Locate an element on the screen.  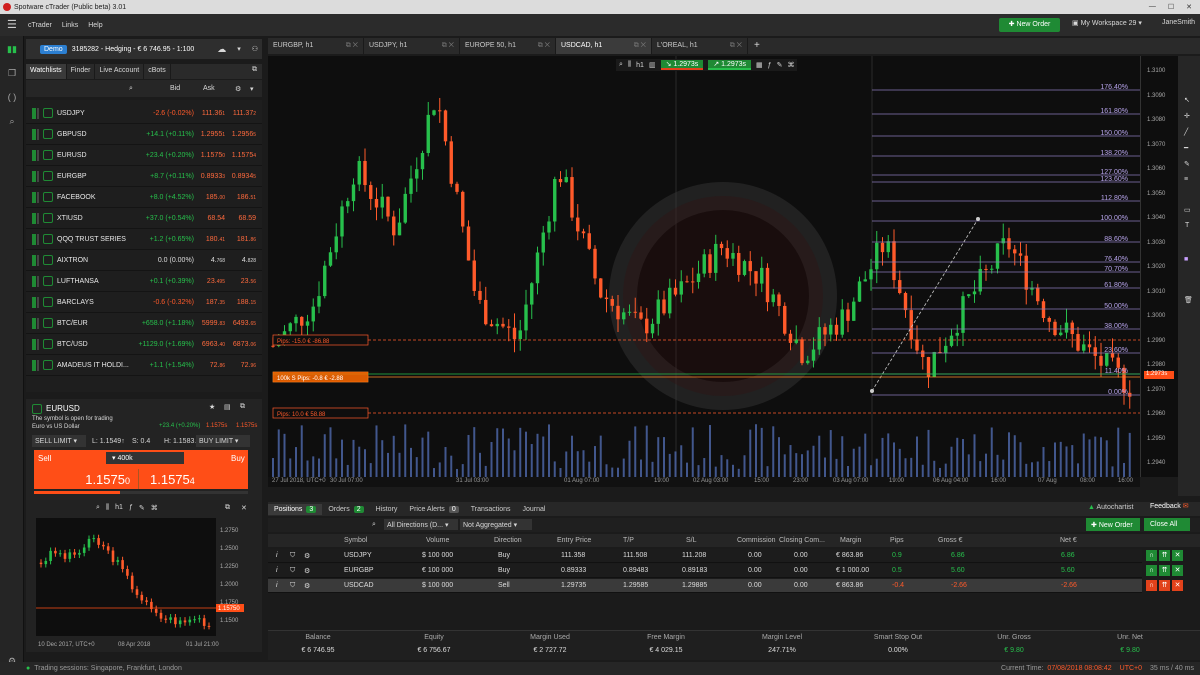
buy-quick-button: ↗ 1.2973s is located at coordinates (730, 65).